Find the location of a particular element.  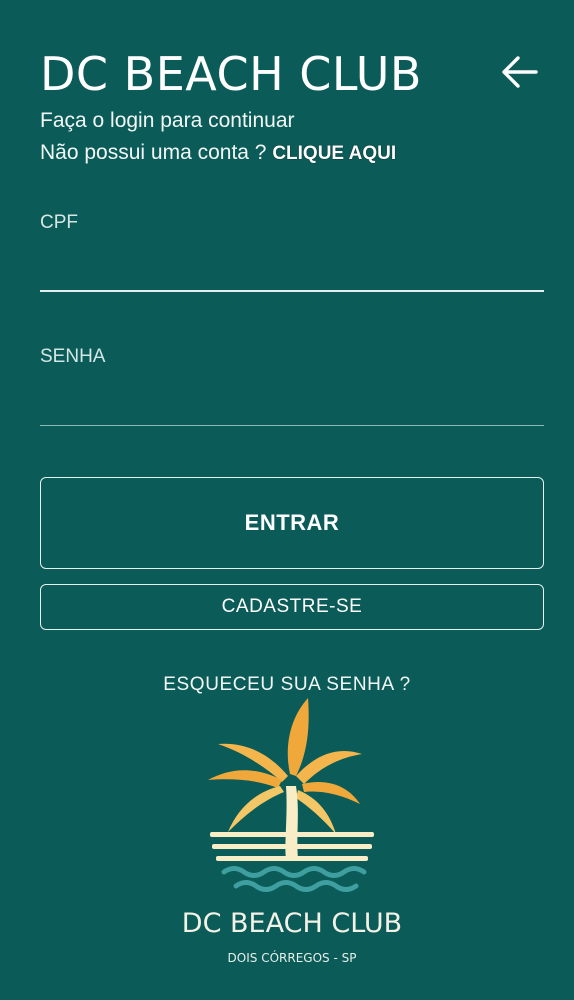

register-button: CADASTRE-SE is located at coordinates (292, 607).